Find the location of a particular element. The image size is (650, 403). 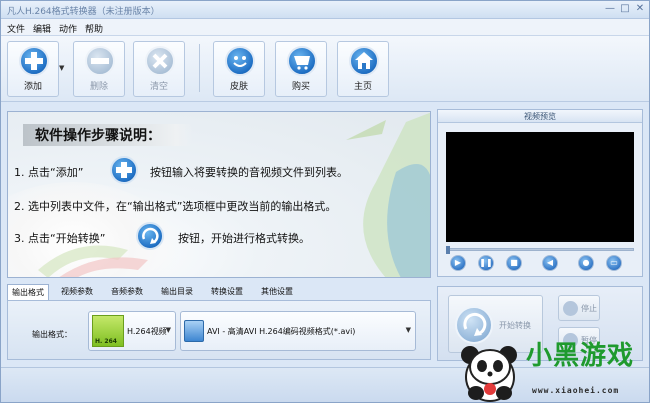

delete-button: 删除 is located at coordinates (99, 69).